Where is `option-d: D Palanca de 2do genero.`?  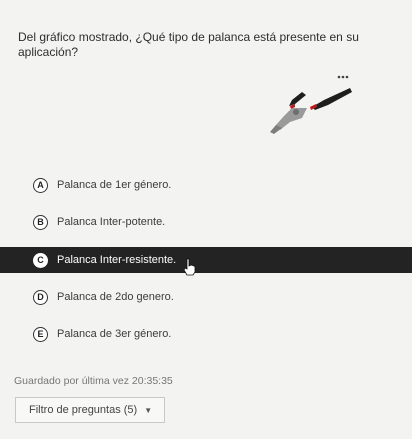 option-d: D Palanca de 2do genero. is located at coordinates (206, 297).